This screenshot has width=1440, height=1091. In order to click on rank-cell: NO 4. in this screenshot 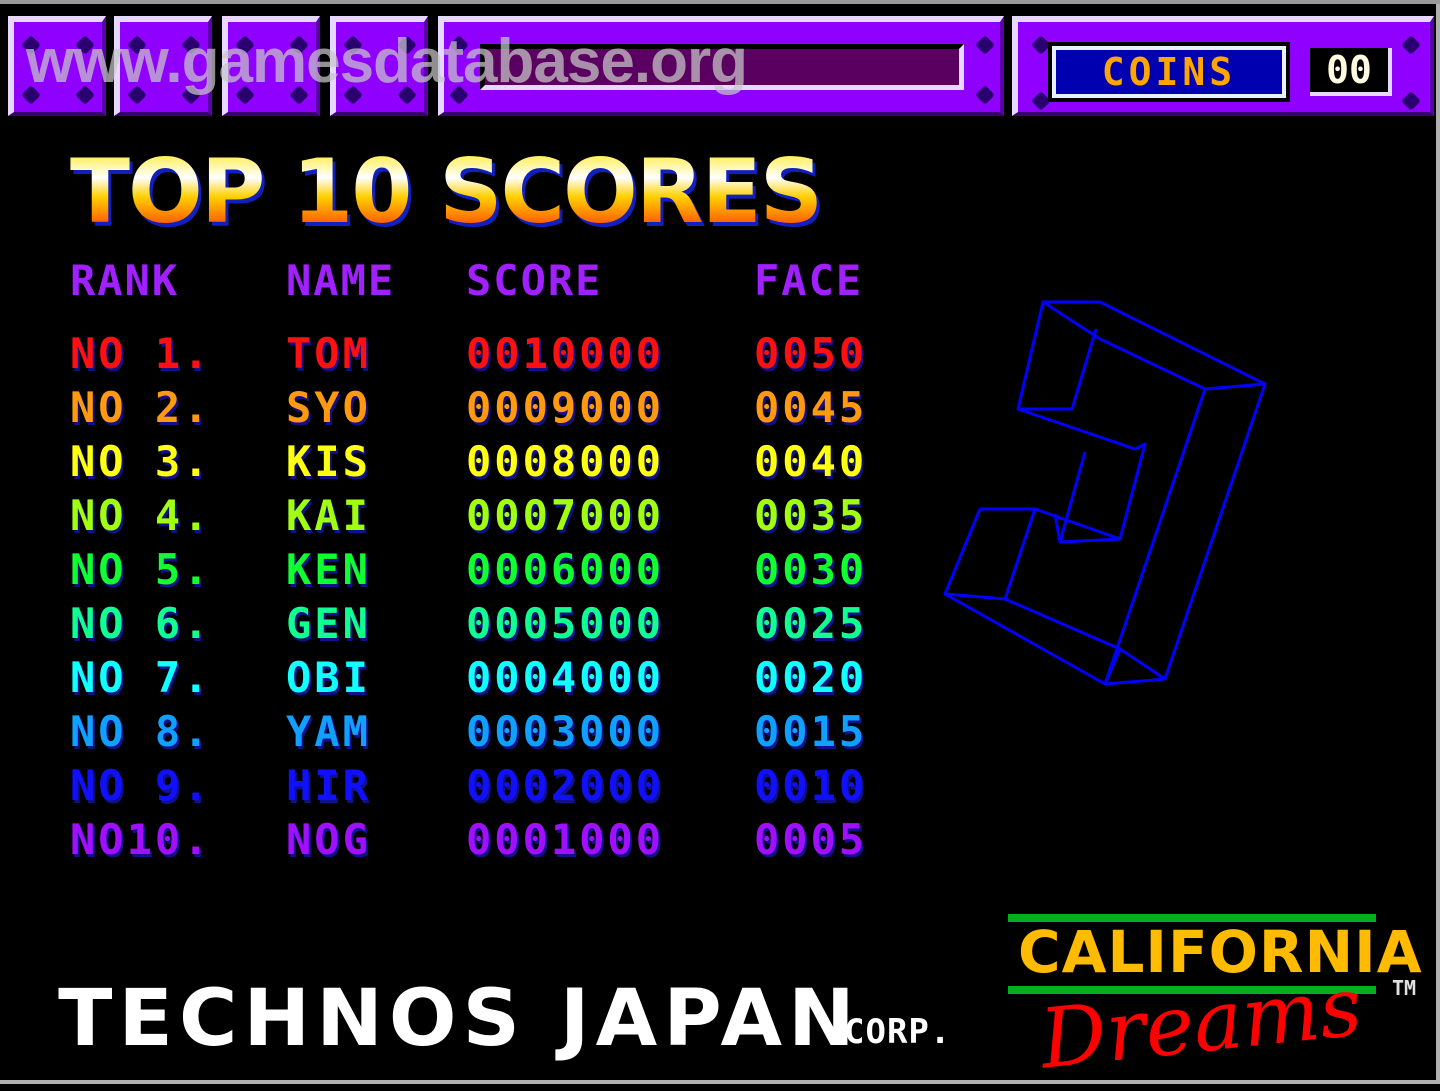, I will do `click(141, 515)`.